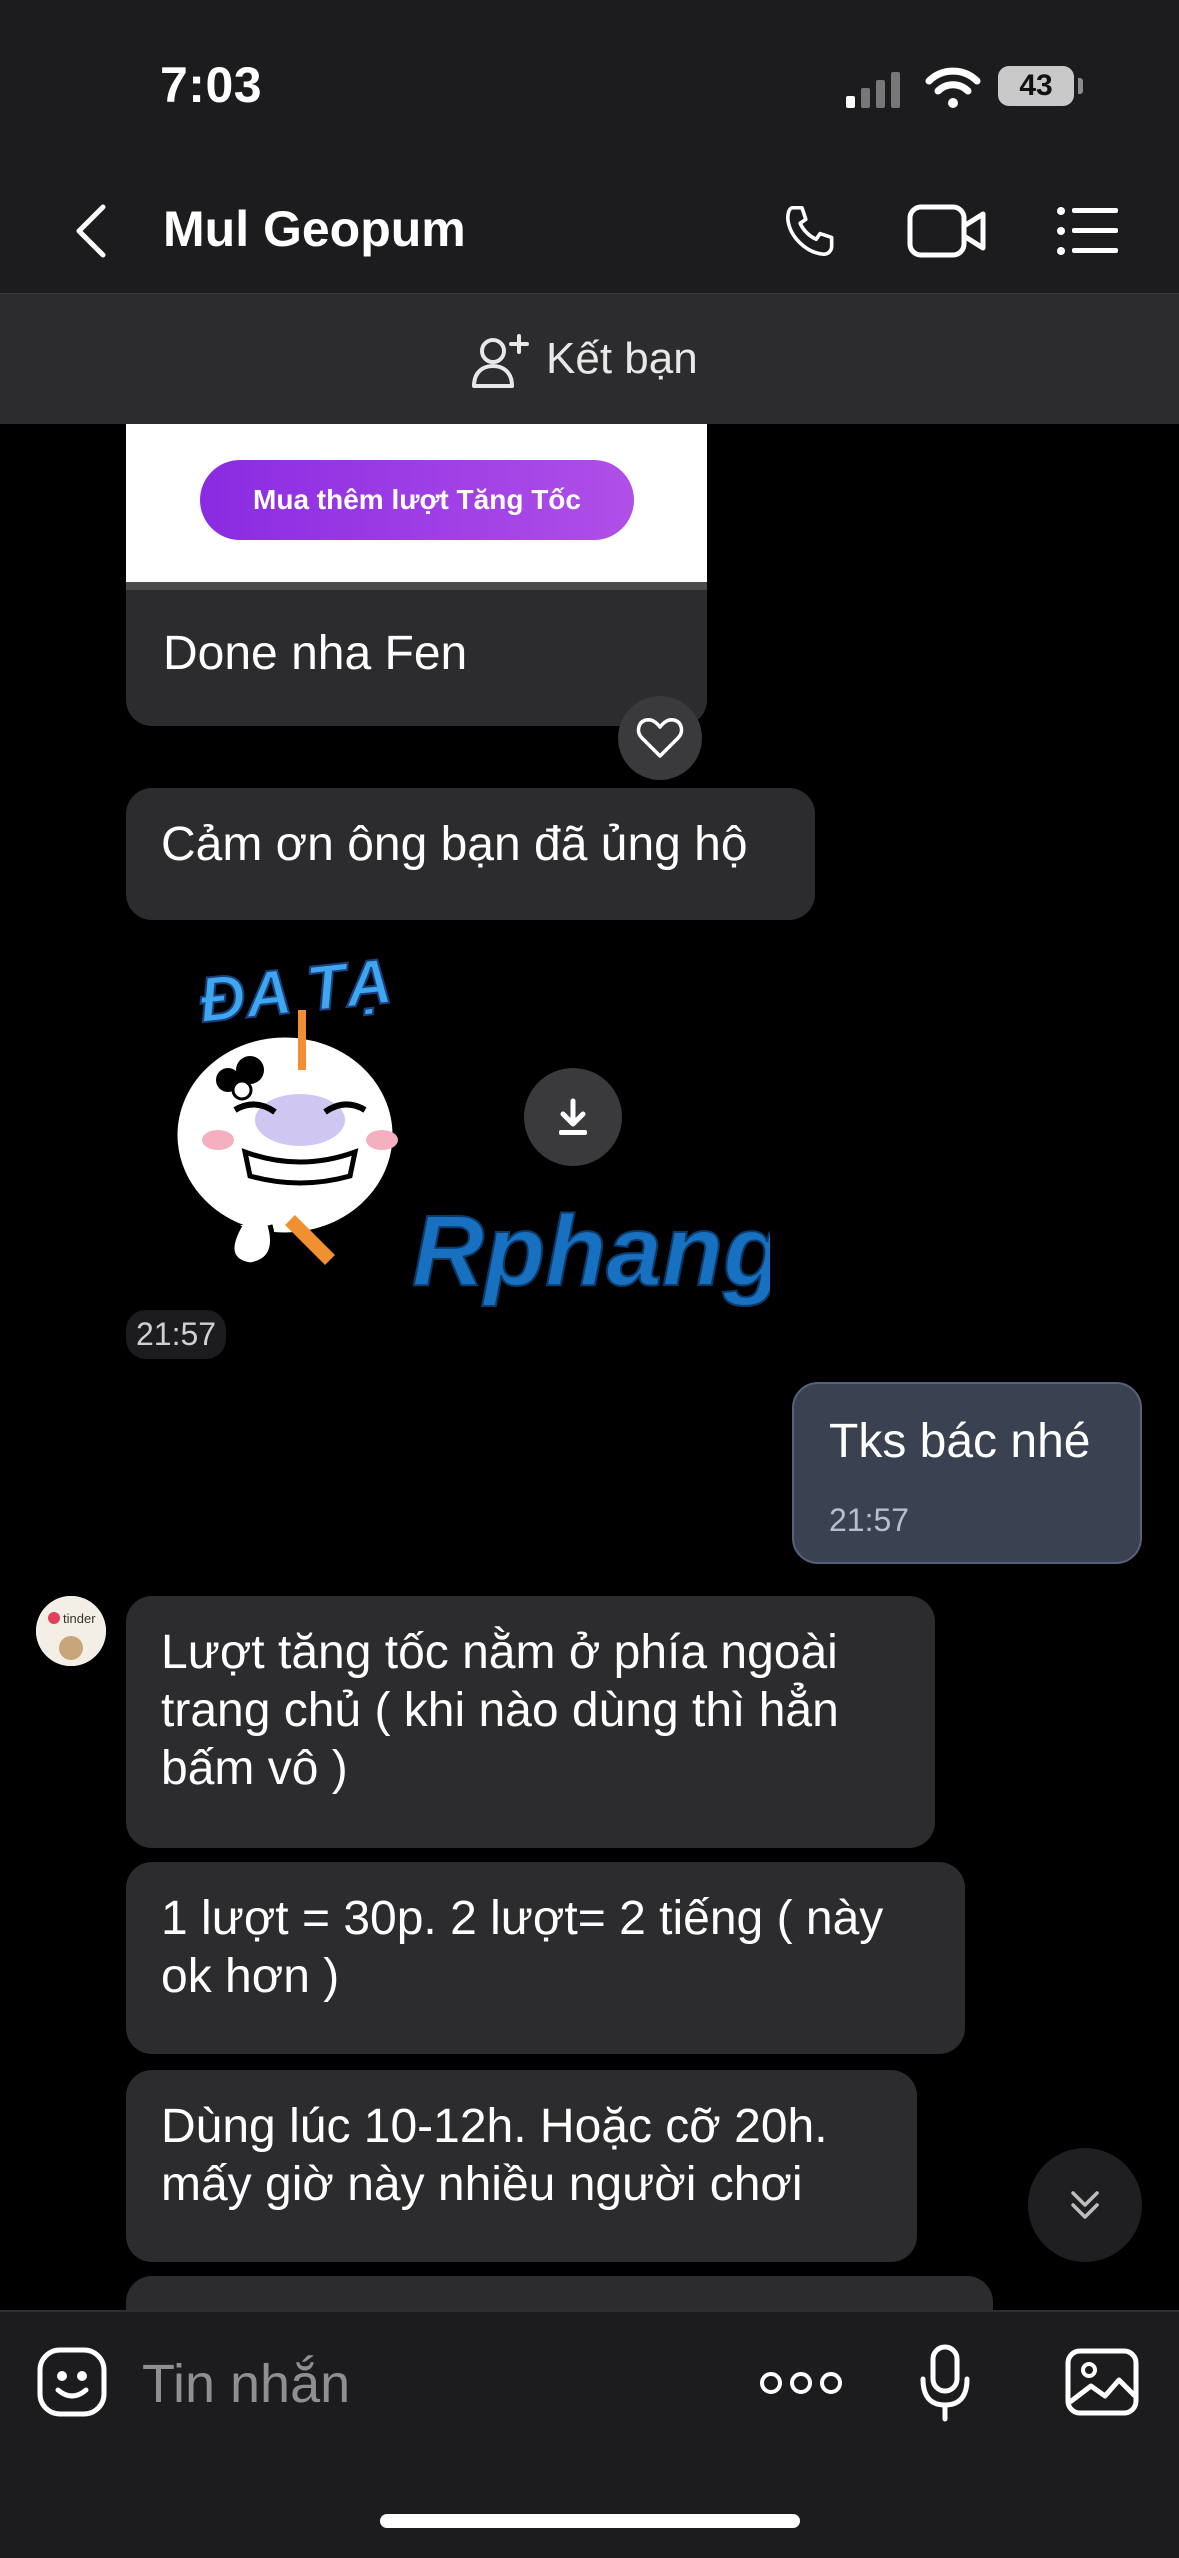 Image resolution: width=1179 pixels, height=2558 pixels. What do you see at coordinates (501, 361) in the screenshot?
I see `add-friend-icon` at bounding box center [501, 361].